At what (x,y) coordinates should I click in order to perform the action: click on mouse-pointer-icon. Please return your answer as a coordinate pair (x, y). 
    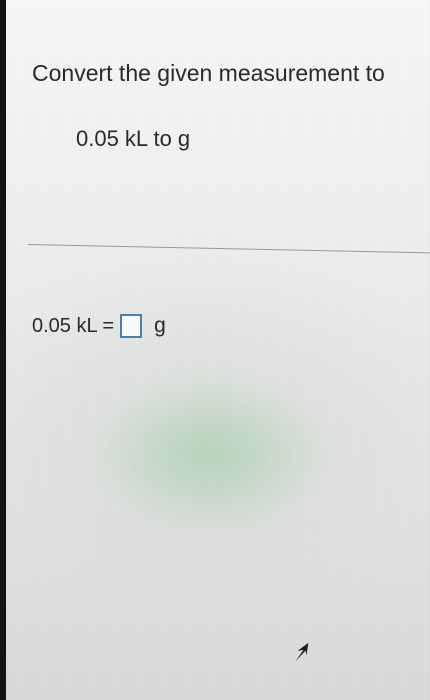
    Looking at the image, I should click on (302, 652).